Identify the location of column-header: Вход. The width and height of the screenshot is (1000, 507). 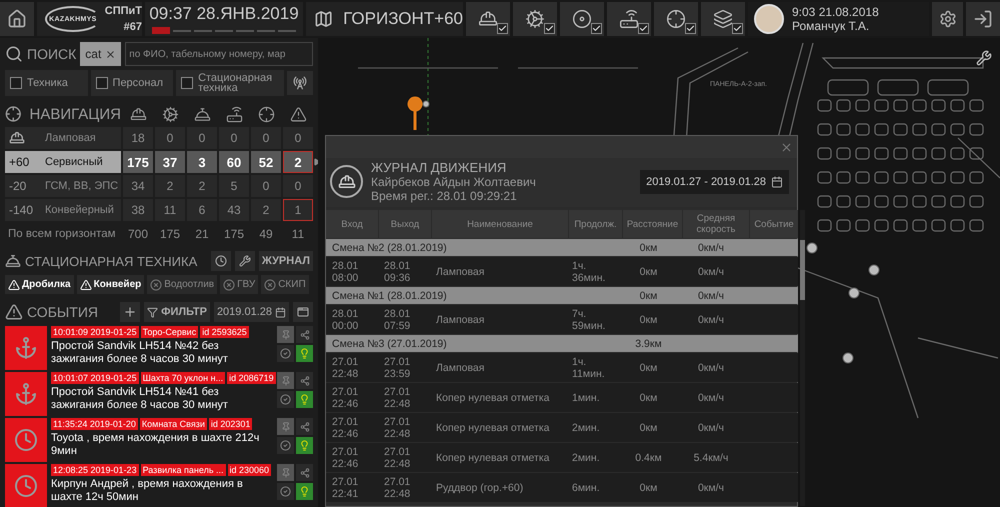
(352, 224).